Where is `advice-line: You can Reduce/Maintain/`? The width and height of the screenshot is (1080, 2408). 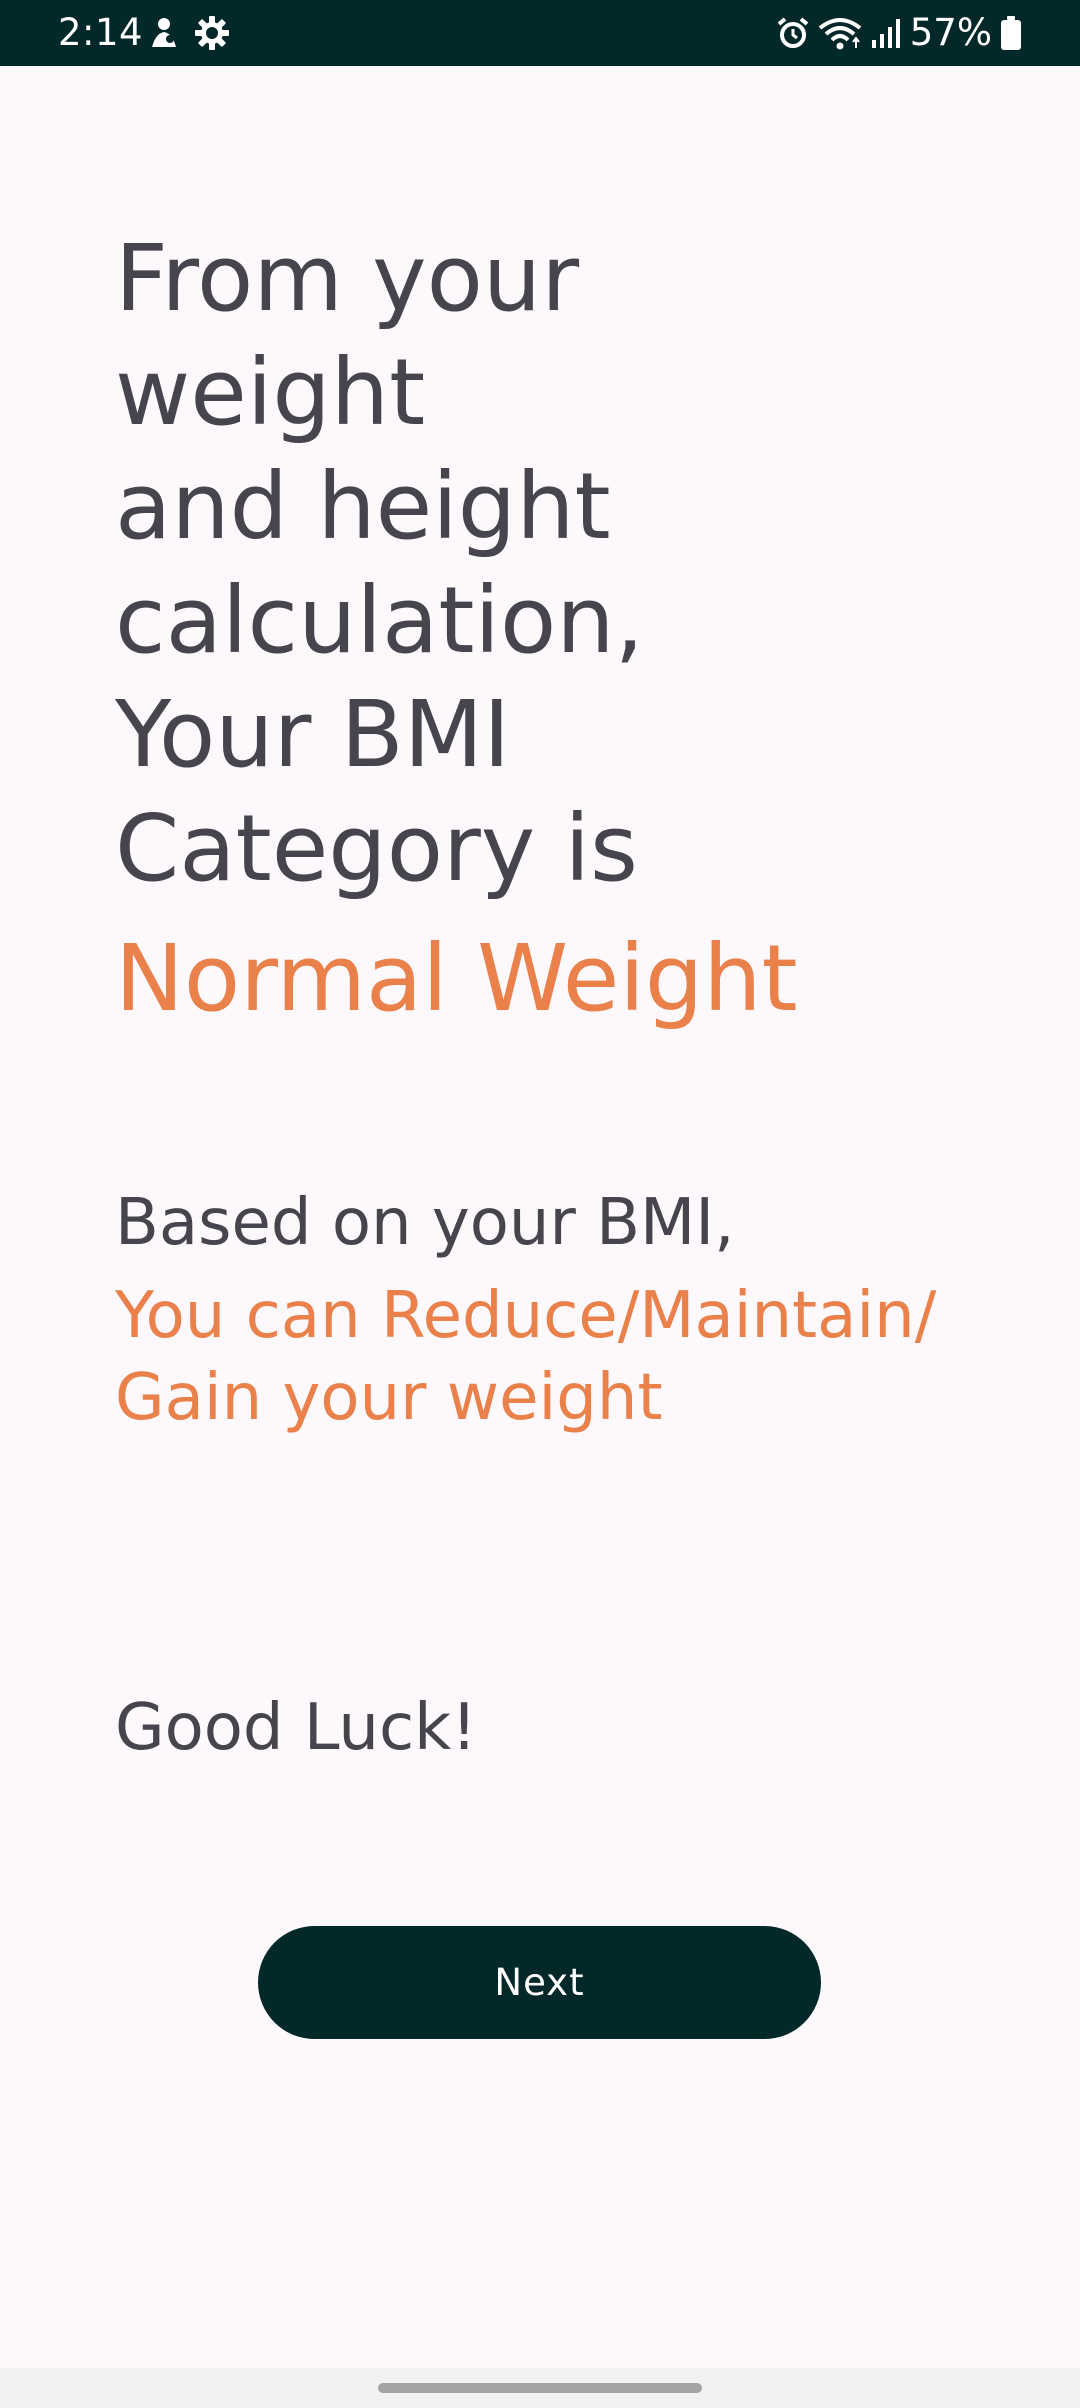 advice-line: You can Reduce/Maintain/ is located at coordinates (526, 1316).